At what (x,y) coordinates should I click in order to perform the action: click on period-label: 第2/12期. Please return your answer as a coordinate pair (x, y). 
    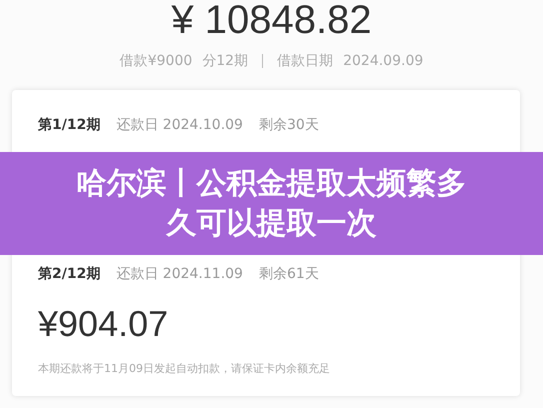
    Looking at the image, I should click on (69, 274).